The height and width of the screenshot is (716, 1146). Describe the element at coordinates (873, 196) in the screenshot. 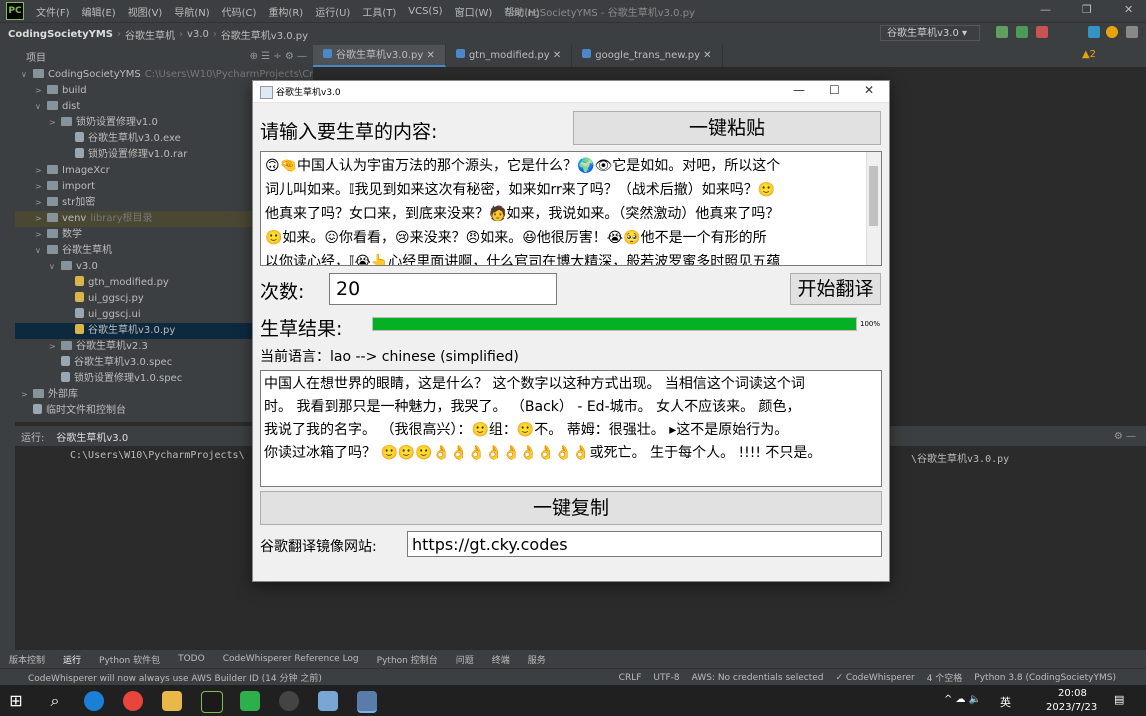

I see `scrollbar-thumb` at that location.